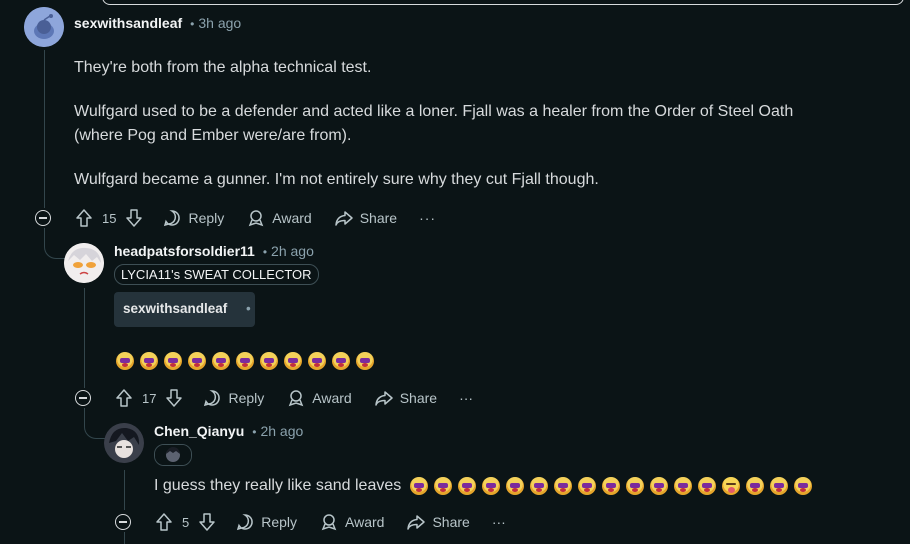 The width and height of the screenshot is (910, 544). What do you see at coordinates (109, 218) in the screenshot?
I see `vote-score: 15` at bounding box center [109, 218].